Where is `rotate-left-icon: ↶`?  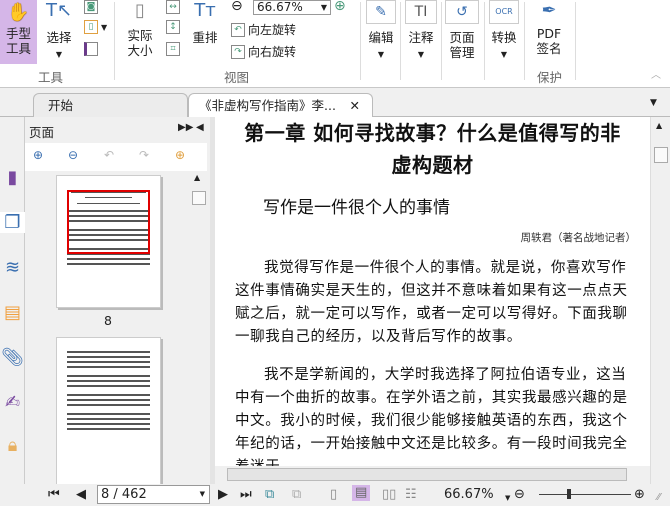
rotate-left-icon: ↶ is located at coordinates (238, 29).